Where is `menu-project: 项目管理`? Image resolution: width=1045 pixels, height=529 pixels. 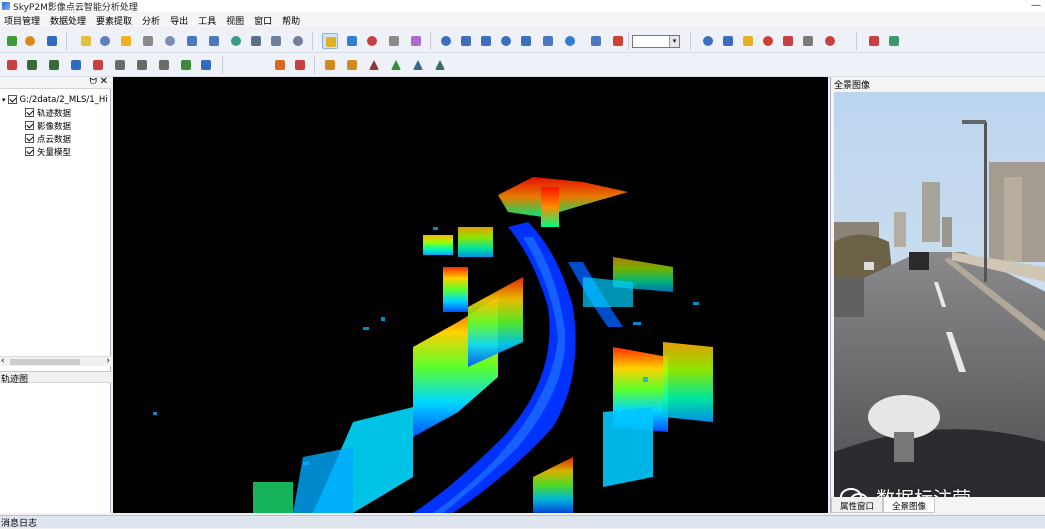 menu-project: 项目管理 is located at coordinates (23, 20).